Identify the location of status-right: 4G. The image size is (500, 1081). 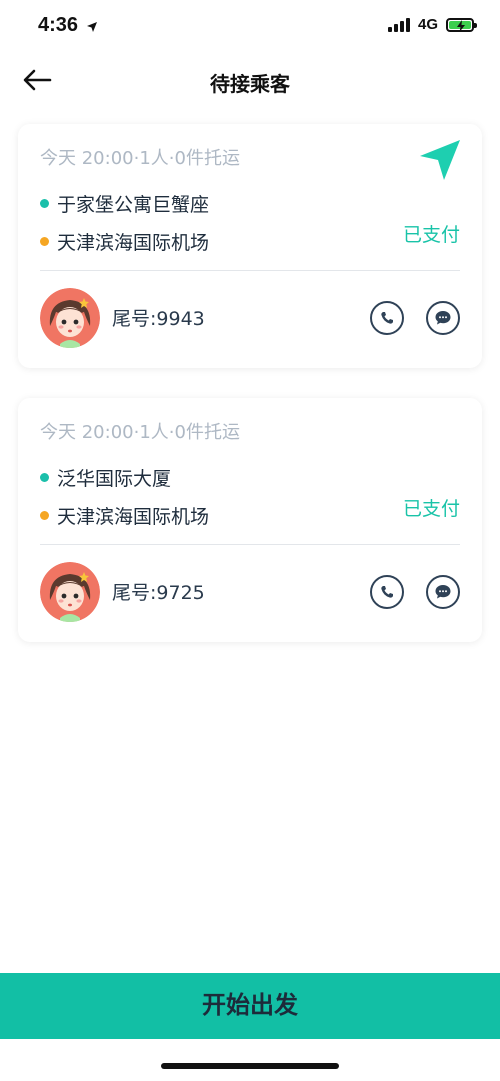
(432, 24).